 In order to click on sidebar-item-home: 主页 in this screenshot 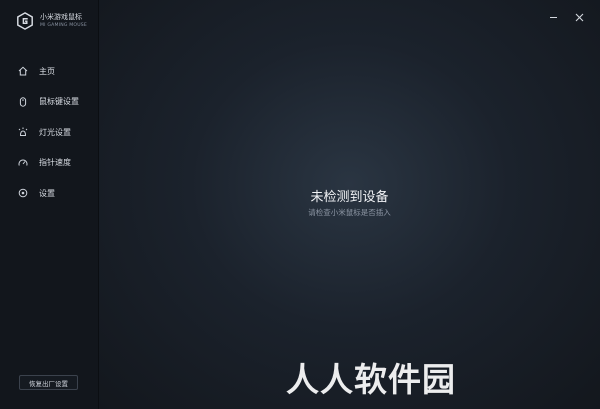, I will do `click(49, 71)`.